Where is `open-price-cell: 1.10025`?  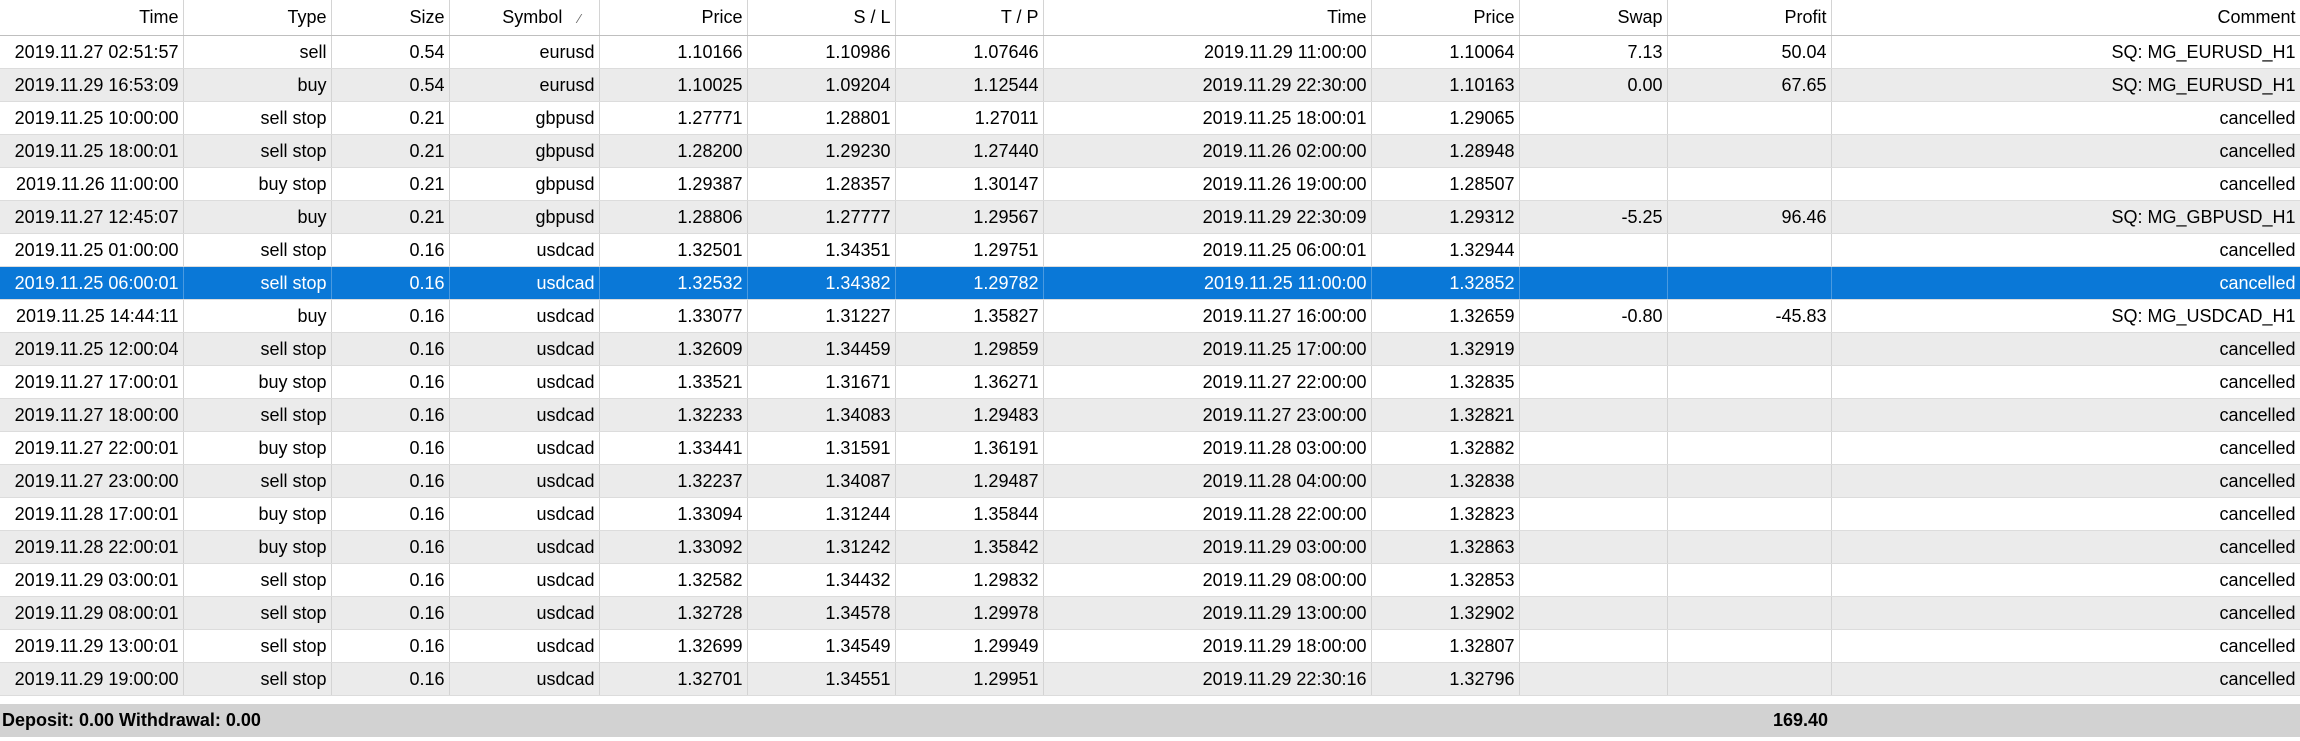 open-price-cell: 1.10025 is located at coordinates (673, 85).